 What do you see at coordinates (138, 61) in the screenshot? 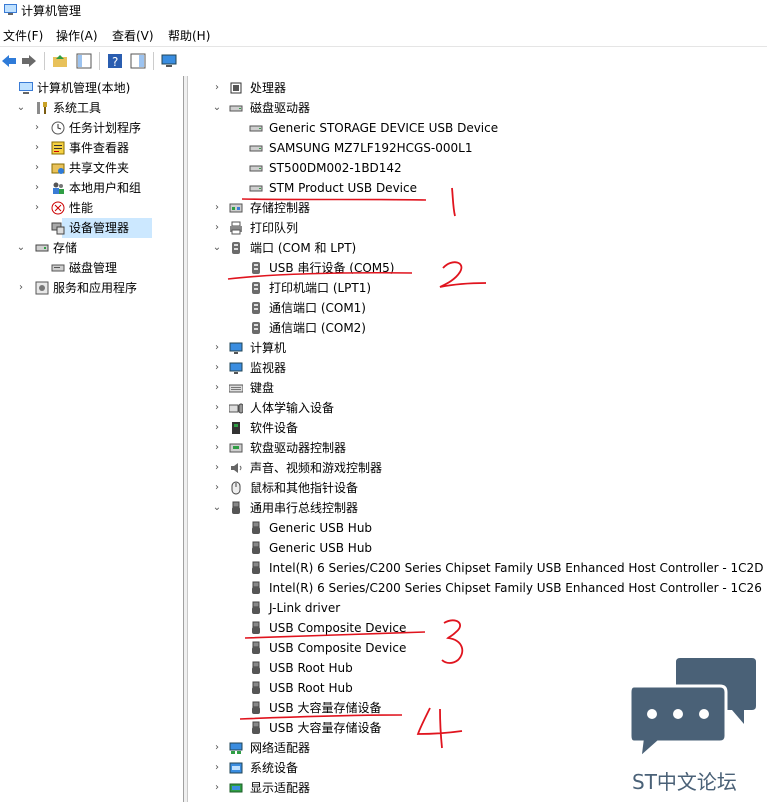
I see `show-hide-pane-icon` at bounding box center [138, 61].